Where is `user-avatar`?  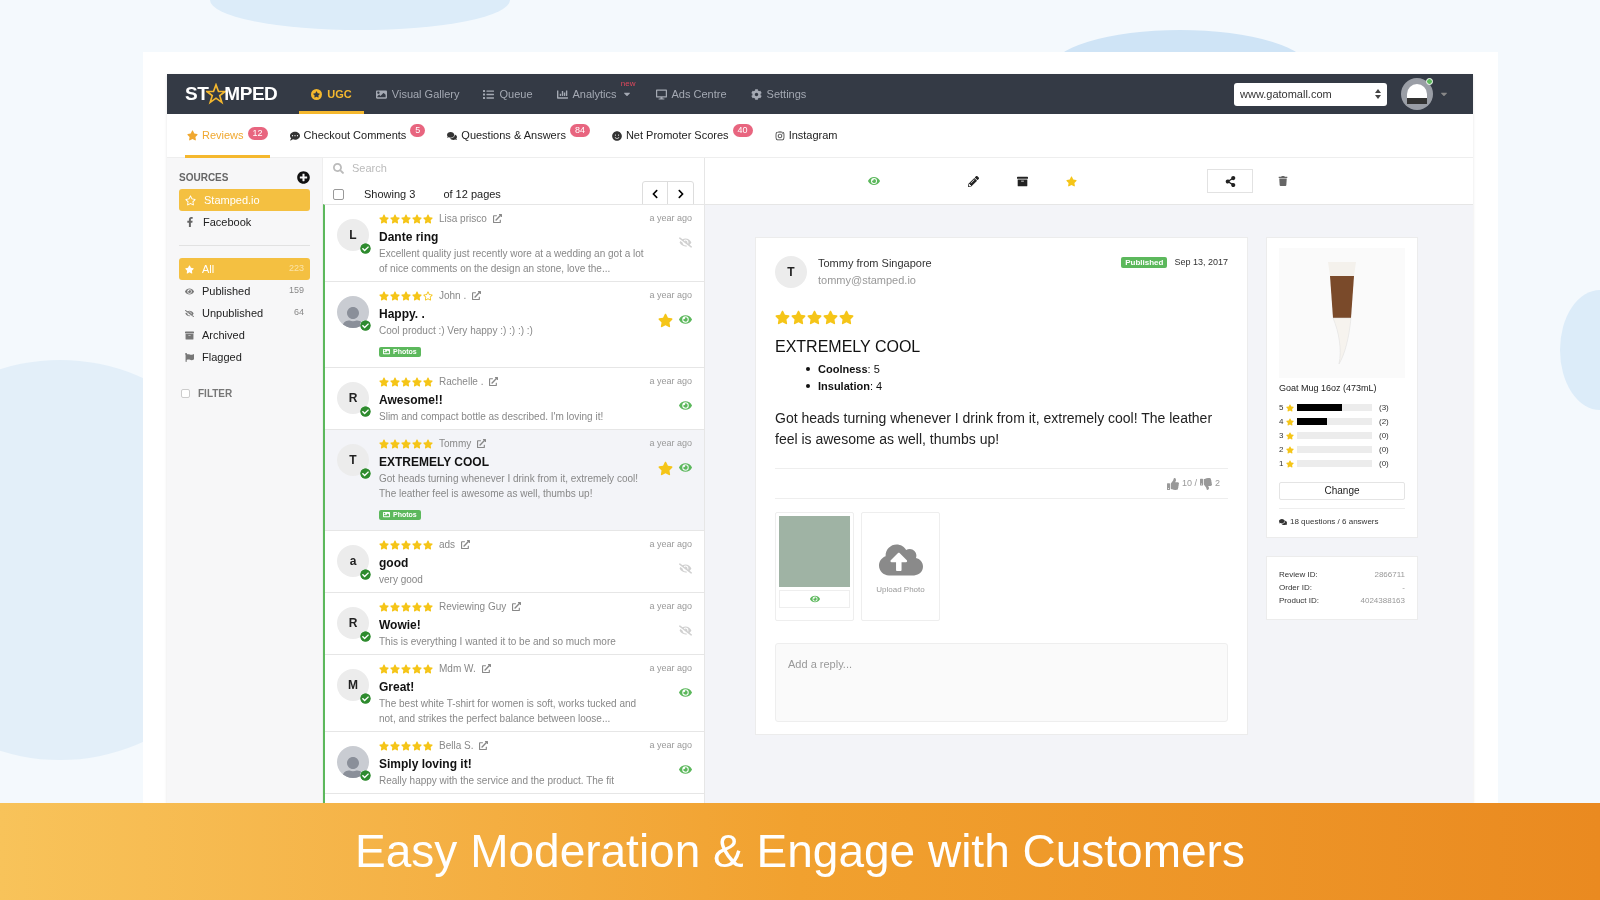 user-avatar is located at coordinates (1417, 94).